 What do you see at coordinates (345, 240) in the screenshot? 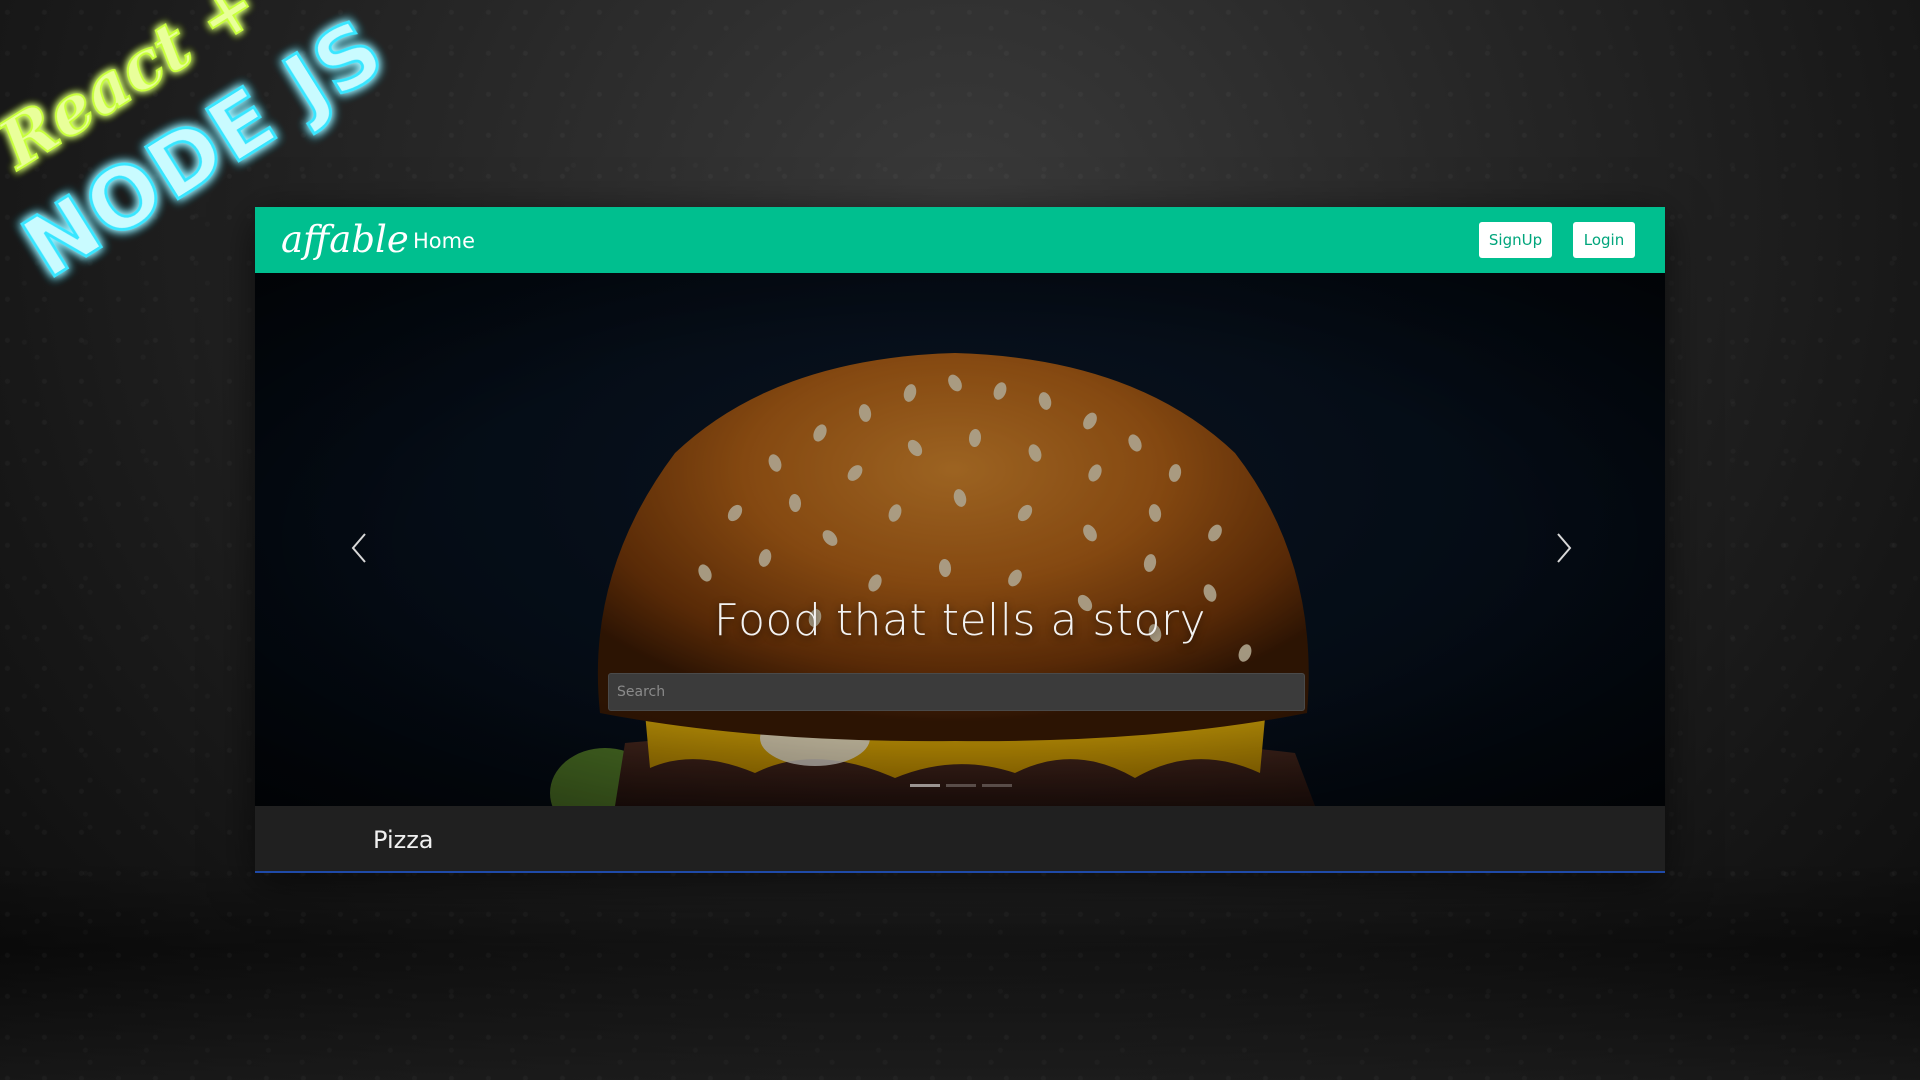
I see `brand-logo: affable` at bounding box center [345, 240].